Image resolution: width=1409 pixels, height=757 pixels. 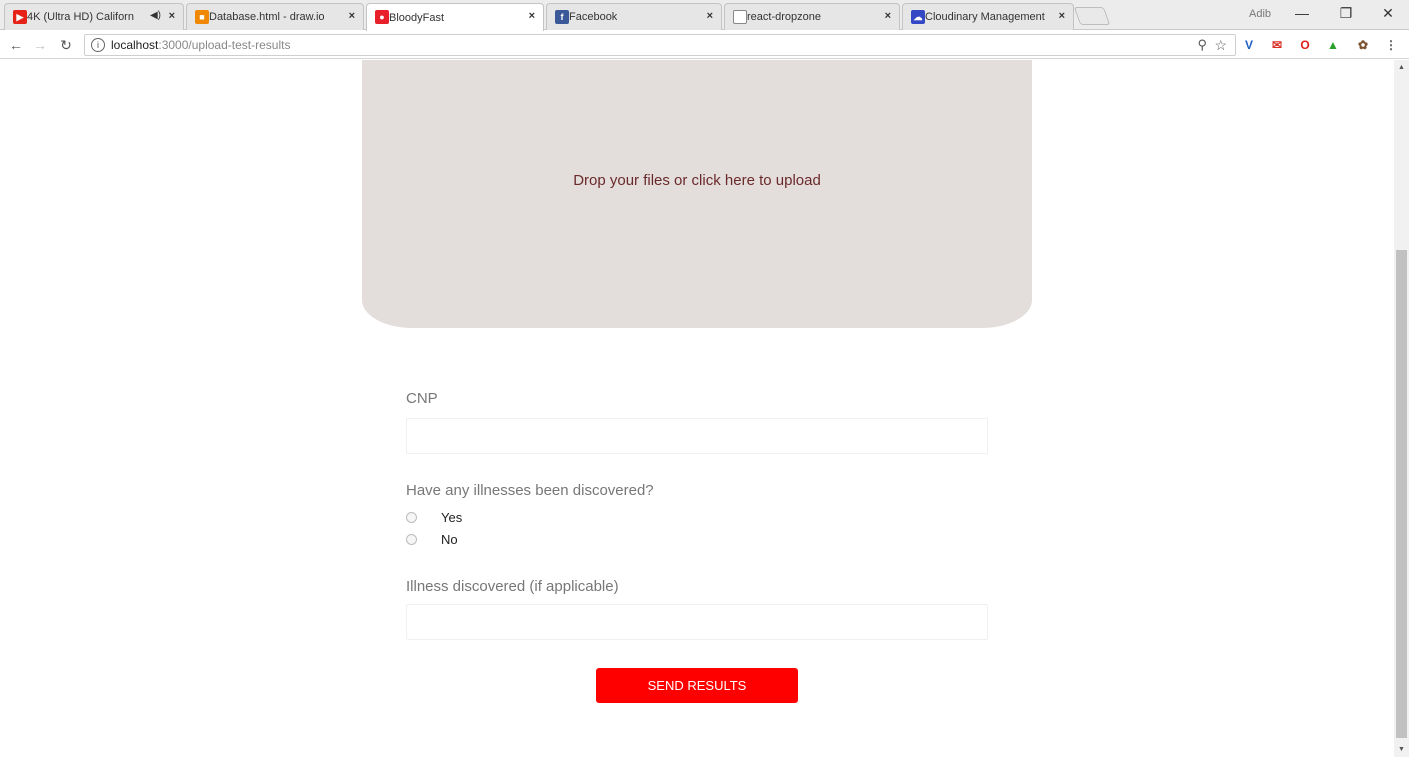 I want to click on window-close-icon: ✕, so click(x=1387, y=13).